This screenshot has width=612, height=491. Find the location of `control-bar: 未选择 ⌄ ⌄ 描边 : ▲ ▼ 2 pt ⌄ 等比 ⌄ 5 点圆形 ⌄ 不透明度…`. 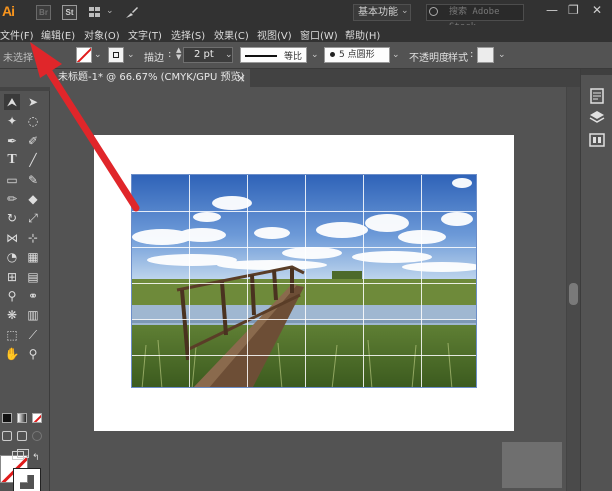

control-bar: 未选择 ⌄ ⌄ 描边 : ▲ ▼ 2 pt ⌄ 等比 ⌄ 5 点圆形 ⌄ 不透明度… is located at coordinates (306, 55).